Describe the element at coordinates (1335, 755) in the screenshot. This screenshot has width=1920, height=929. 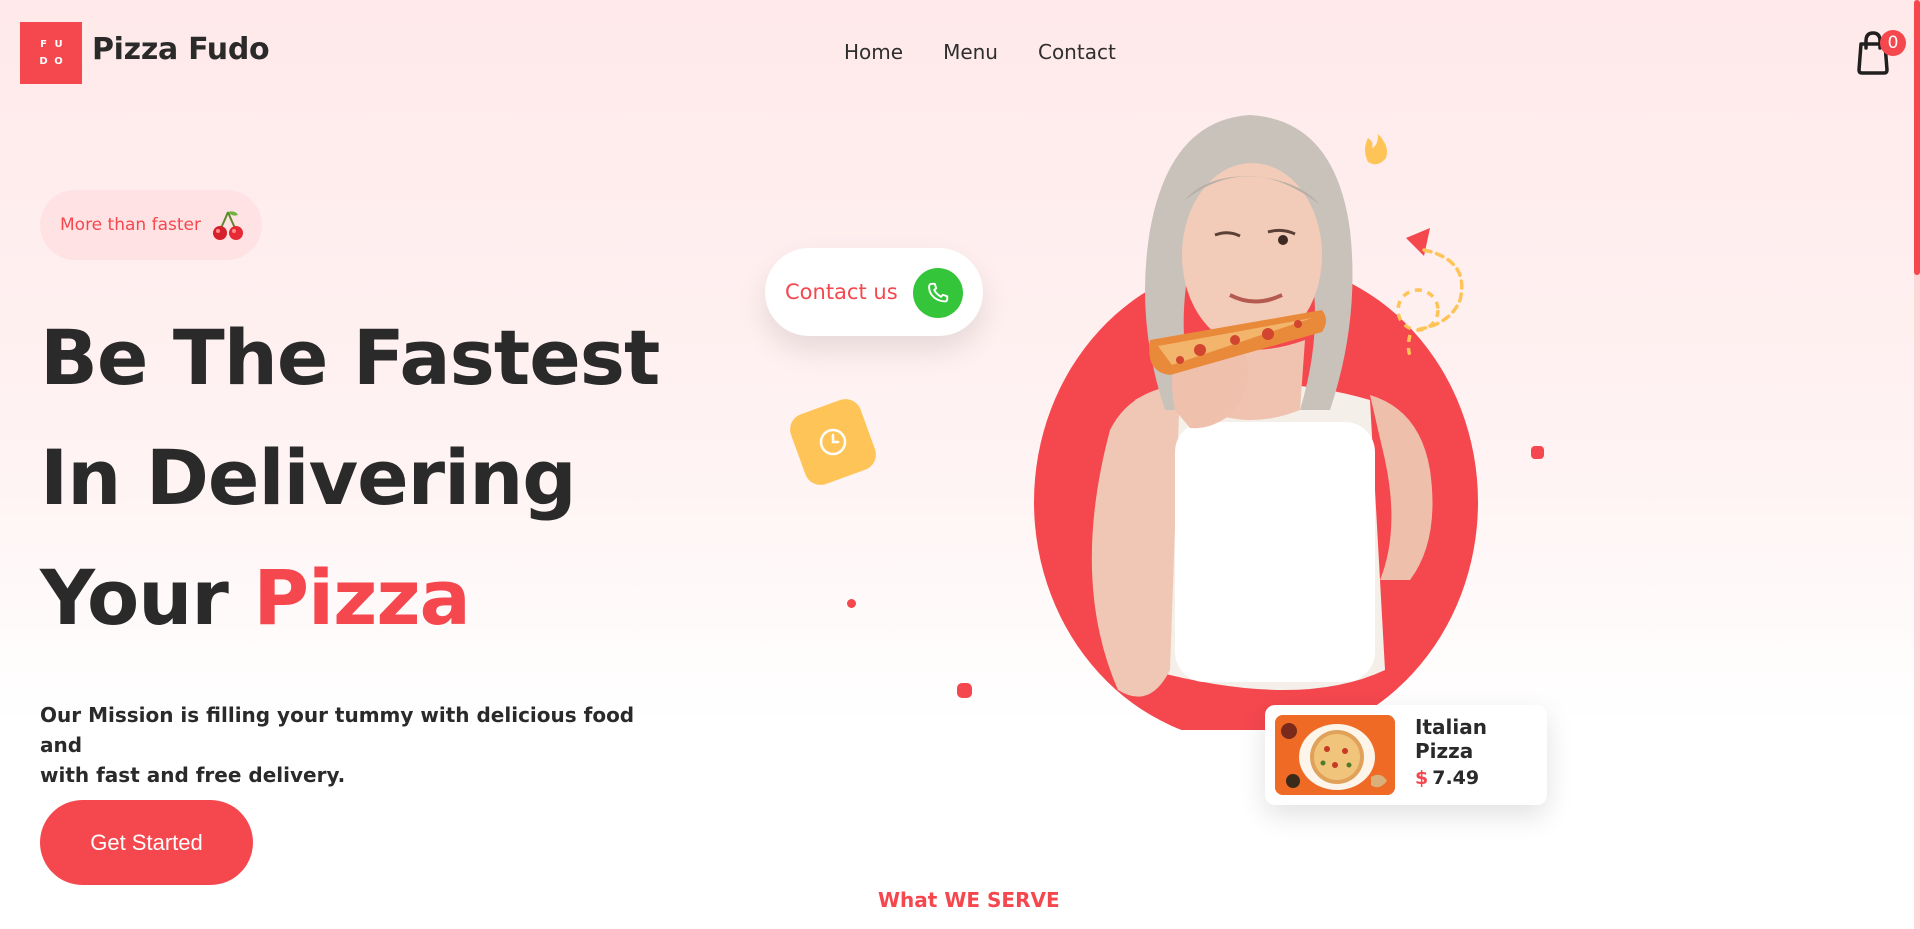
I see `food-thumbnail` at that location.